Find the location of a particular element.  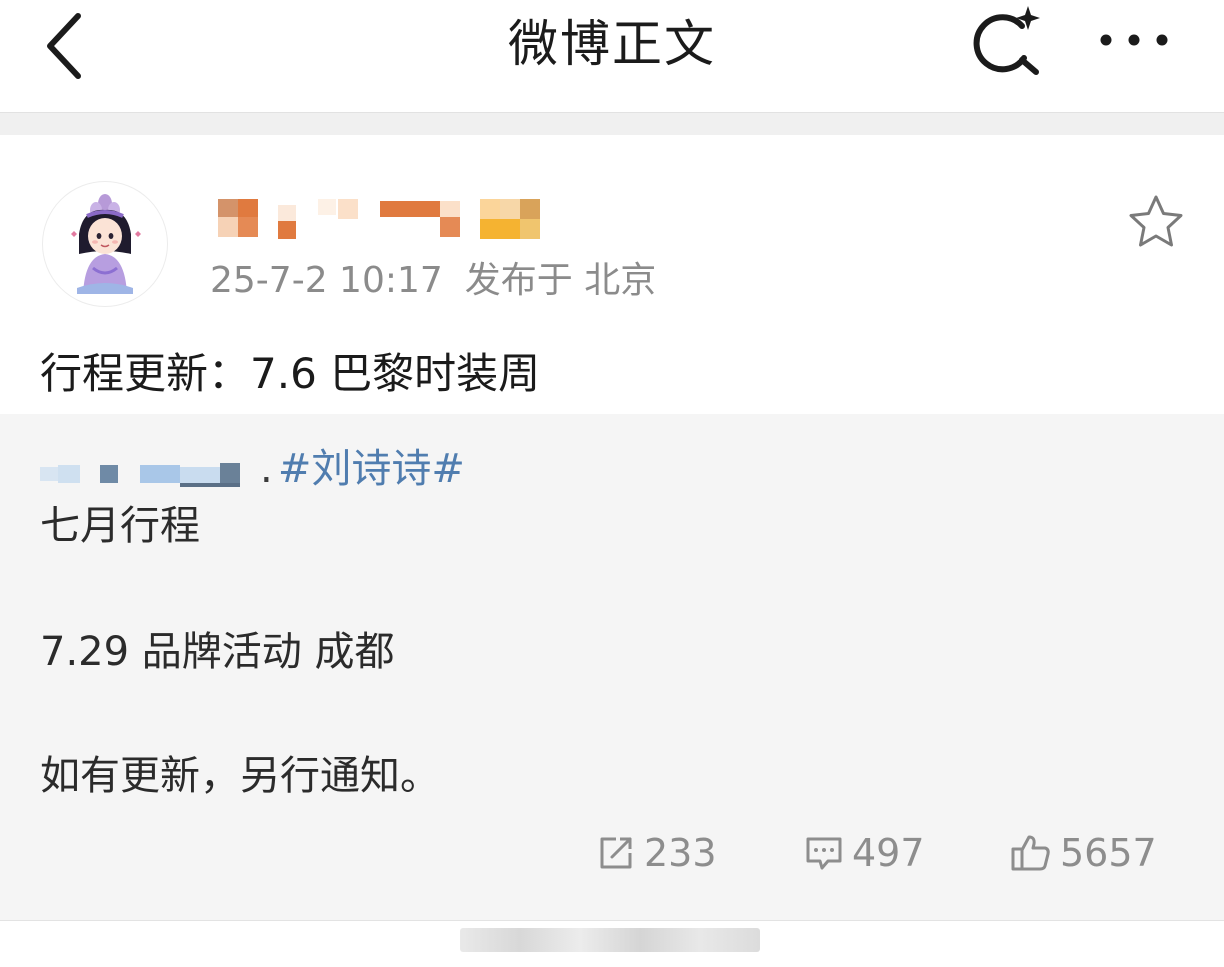

top-nav-bar: 微博正文 is located at coordinates (612, 56).